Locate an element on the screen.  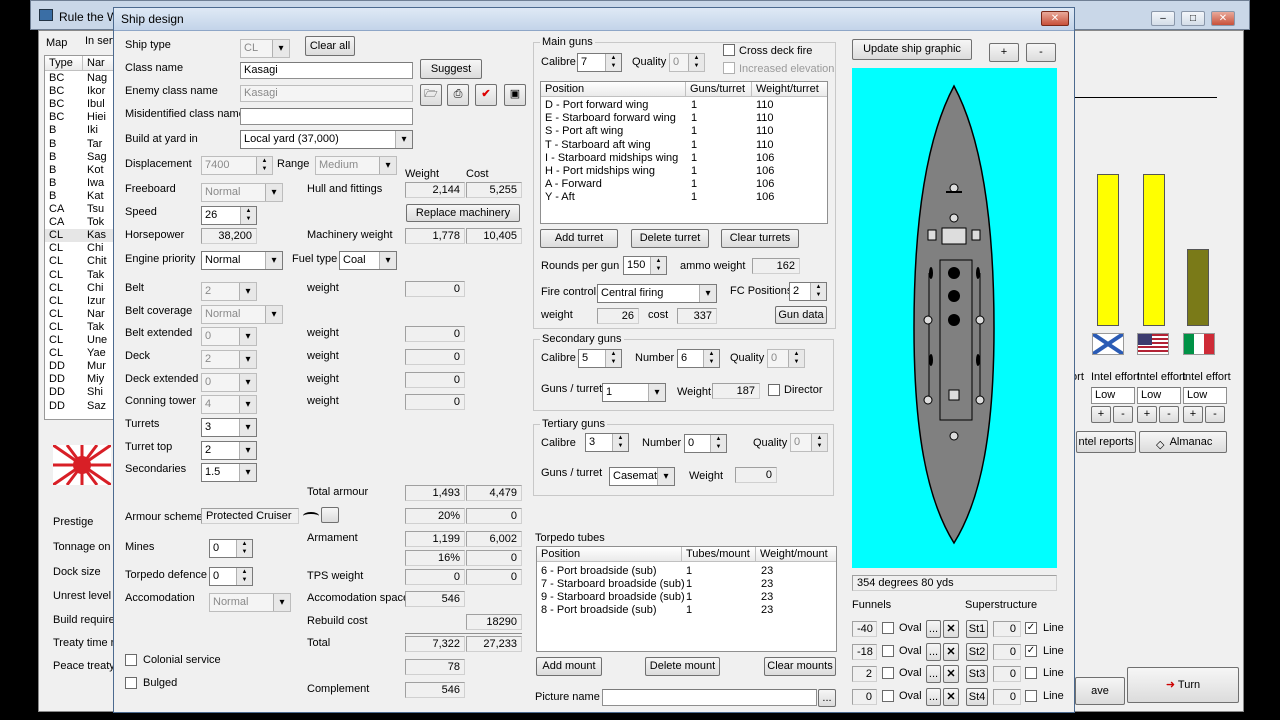
main-guns-header: Position is located at coordinates (613, 89).